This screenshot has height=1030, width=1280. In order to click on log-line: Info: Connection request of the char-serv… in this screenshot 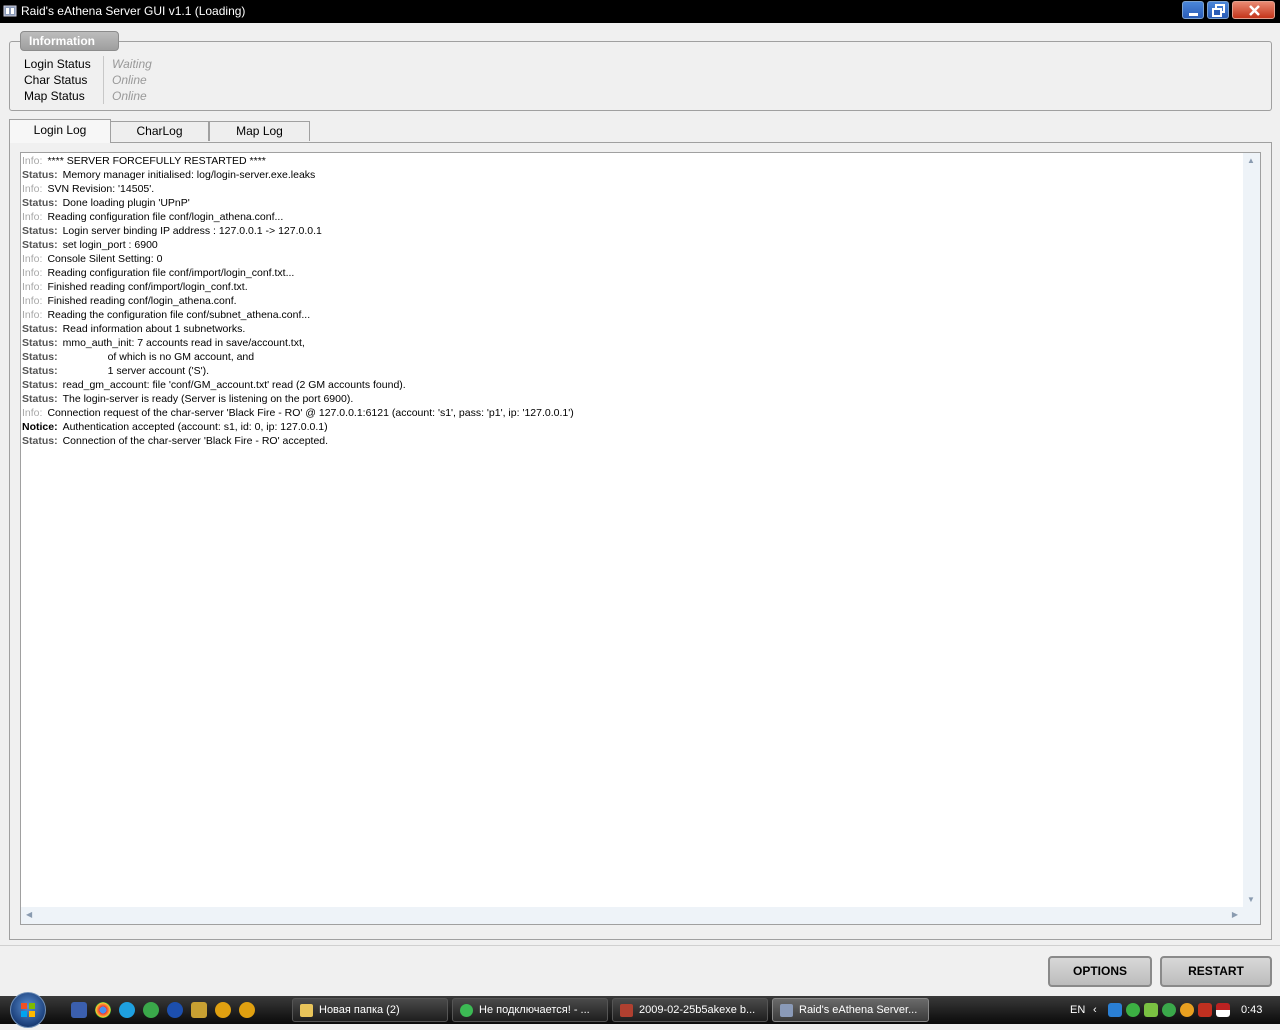, I will do `click(632, 413)`.